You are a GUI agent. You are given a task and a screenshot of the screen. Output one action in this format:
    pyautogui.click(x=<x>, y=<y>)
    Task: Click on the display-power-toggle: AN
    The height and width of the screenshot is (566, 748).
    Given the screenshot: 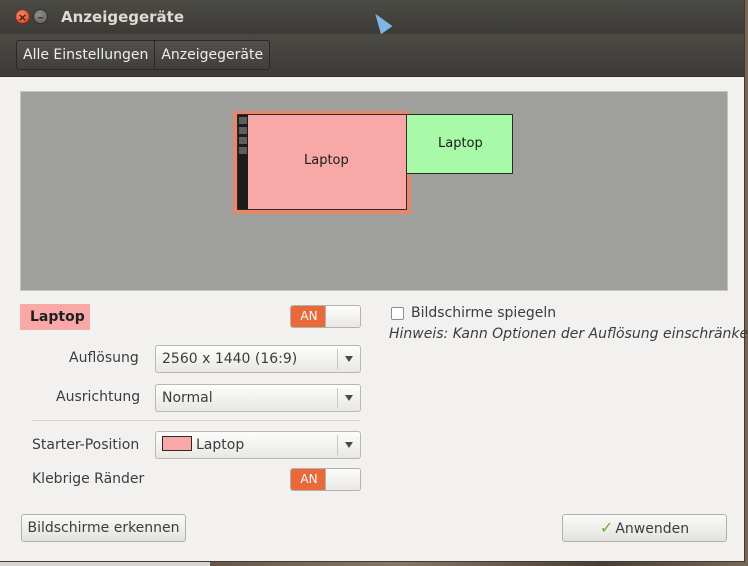 What is the action you would take?
    pyautogui.click(x=325, y=316)
    